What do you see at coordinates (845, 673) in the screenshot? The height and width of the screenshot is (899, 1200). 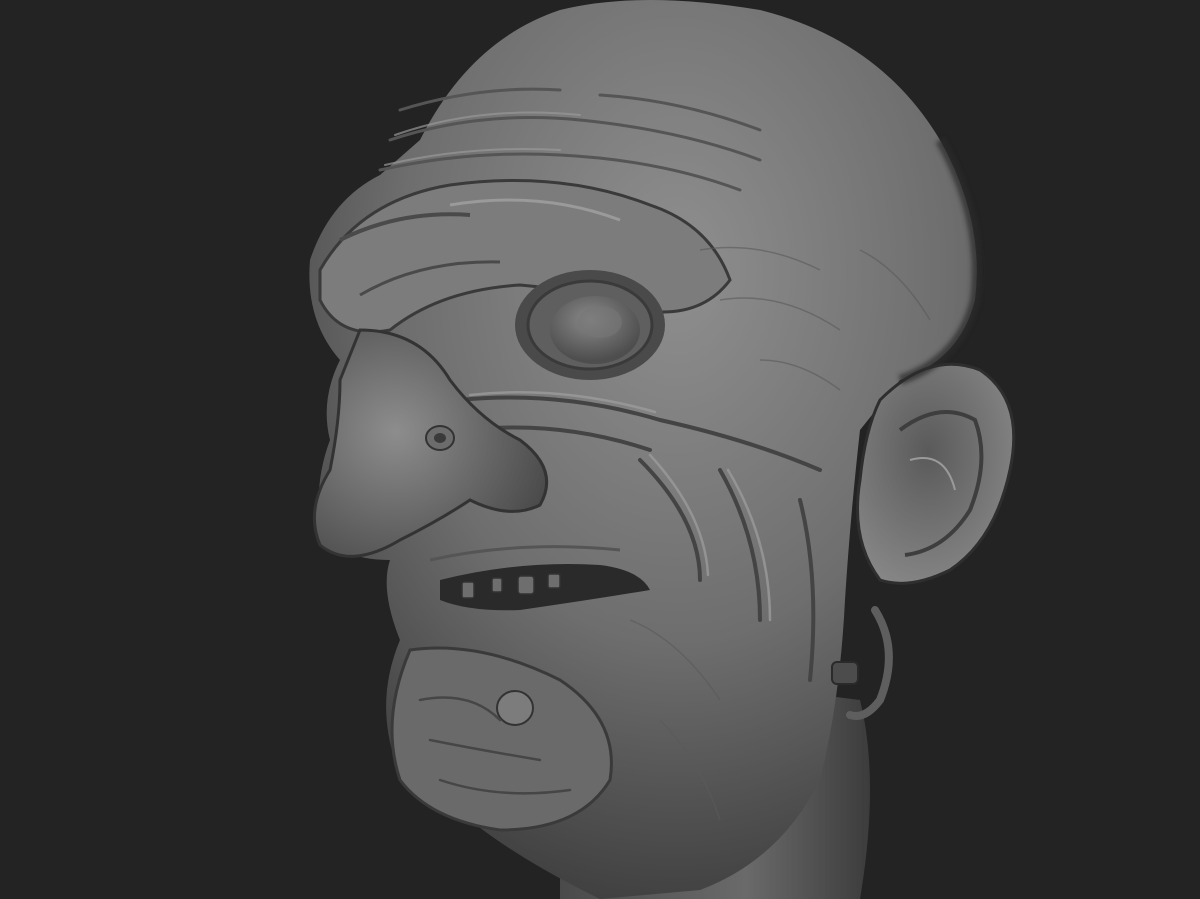 I see `earring-bead` at bounding box center [845, 673].